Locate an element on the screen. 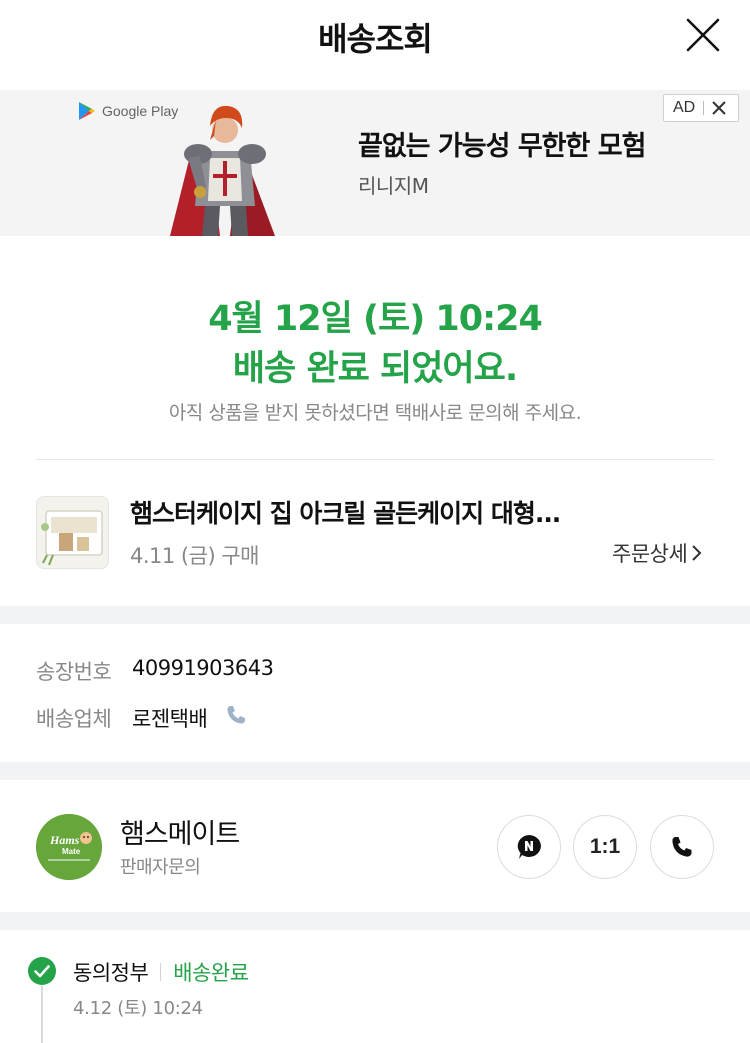  delivery-date: 4월 12일 (토) 10:24 is located at coordinates (375, 319).